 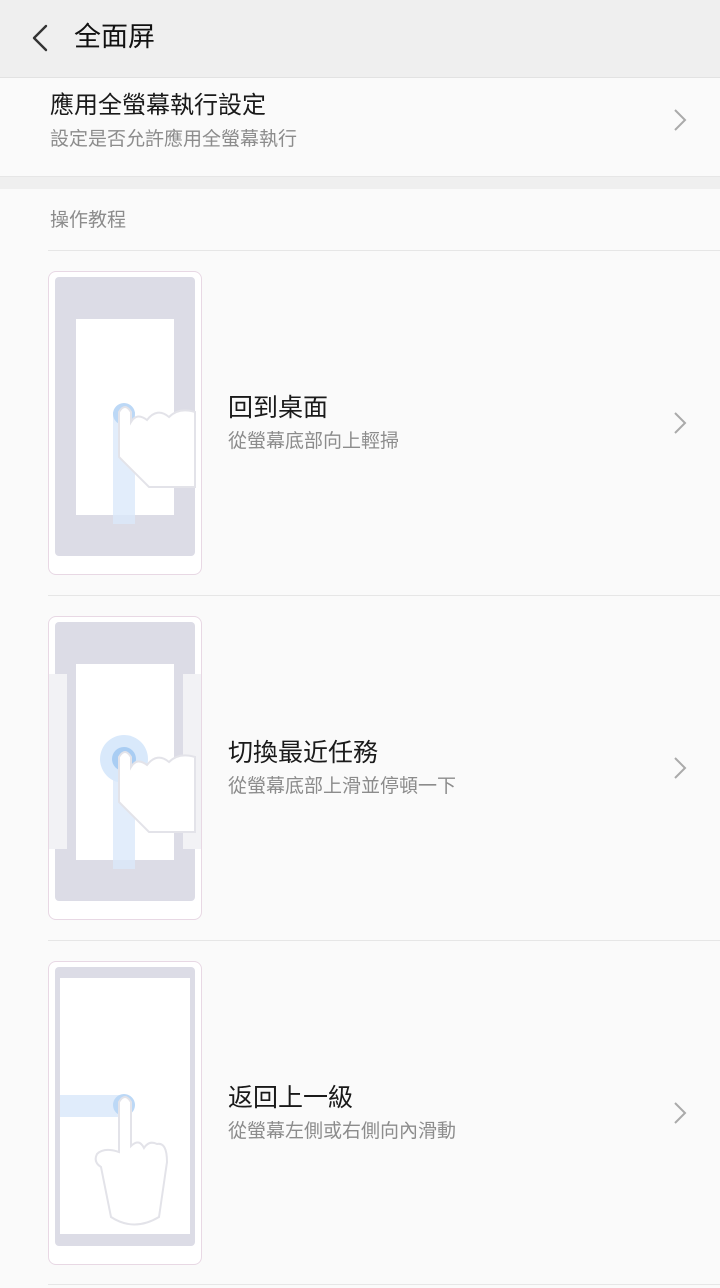 I want to click on tutorial-title: 返回上一級, so click(x=291, y=1097).